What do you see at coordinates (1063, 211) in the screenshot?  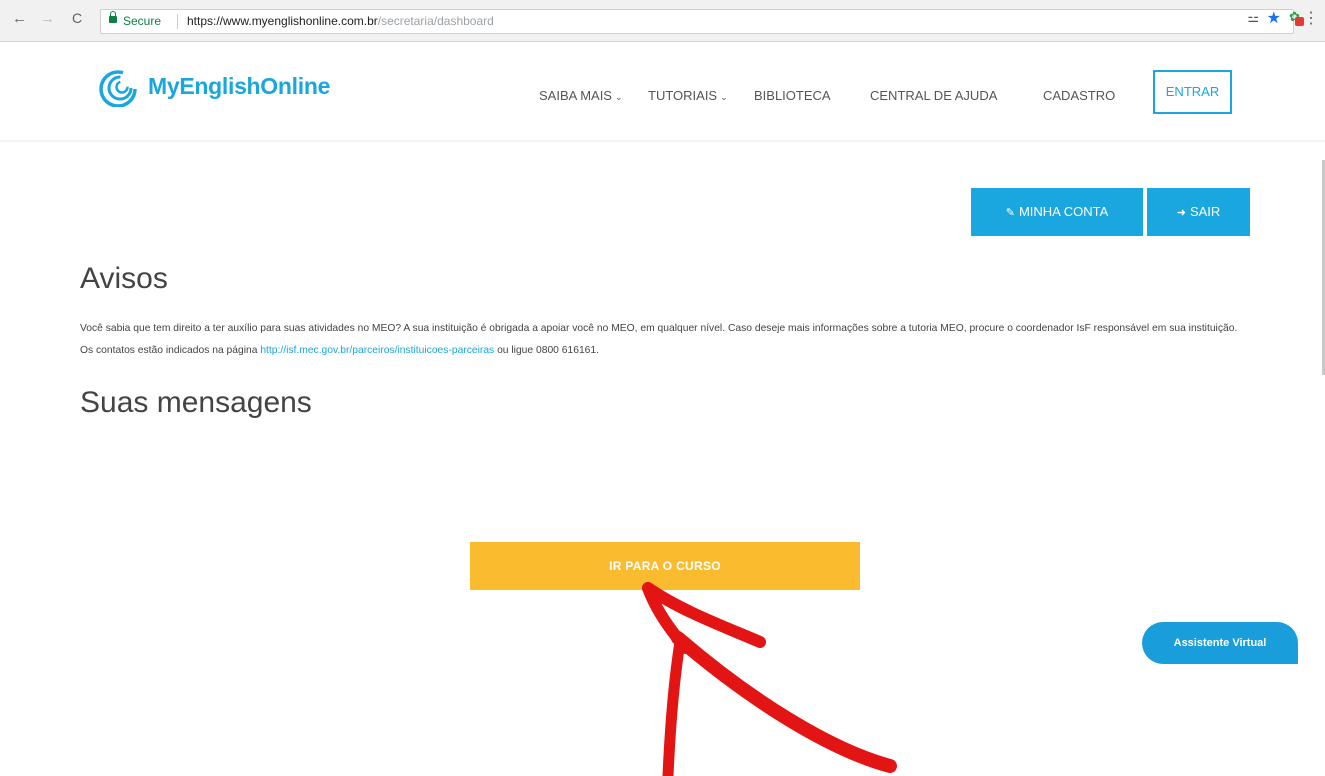 I see `my-account-label: MINHA CONTA` at bounding box center [1063, 211].